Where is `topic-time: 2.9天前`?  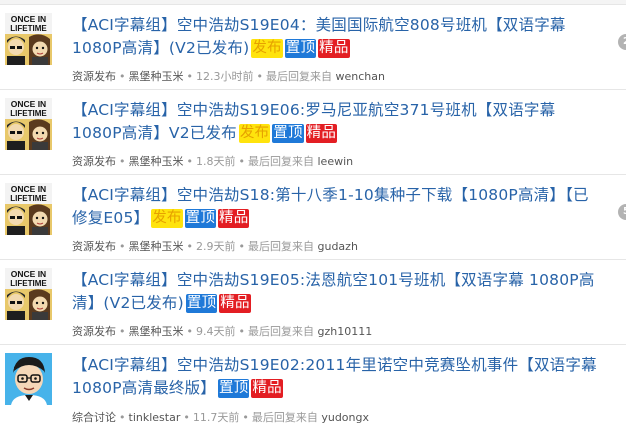 topic-time: 2.9天前 is located at coordinates (216, 246).